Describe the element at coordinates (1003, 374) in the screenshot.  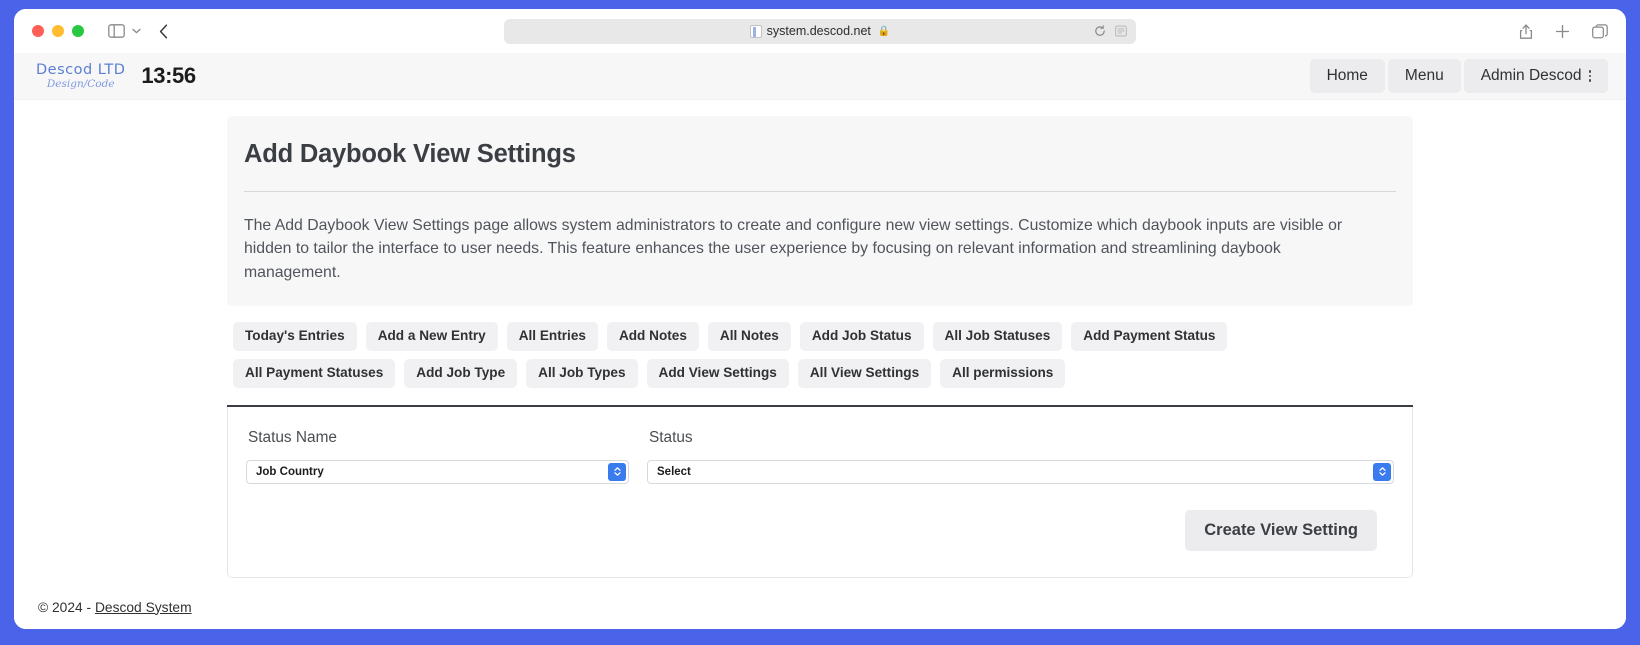
I see `nav-pill: All permissions` at that location.